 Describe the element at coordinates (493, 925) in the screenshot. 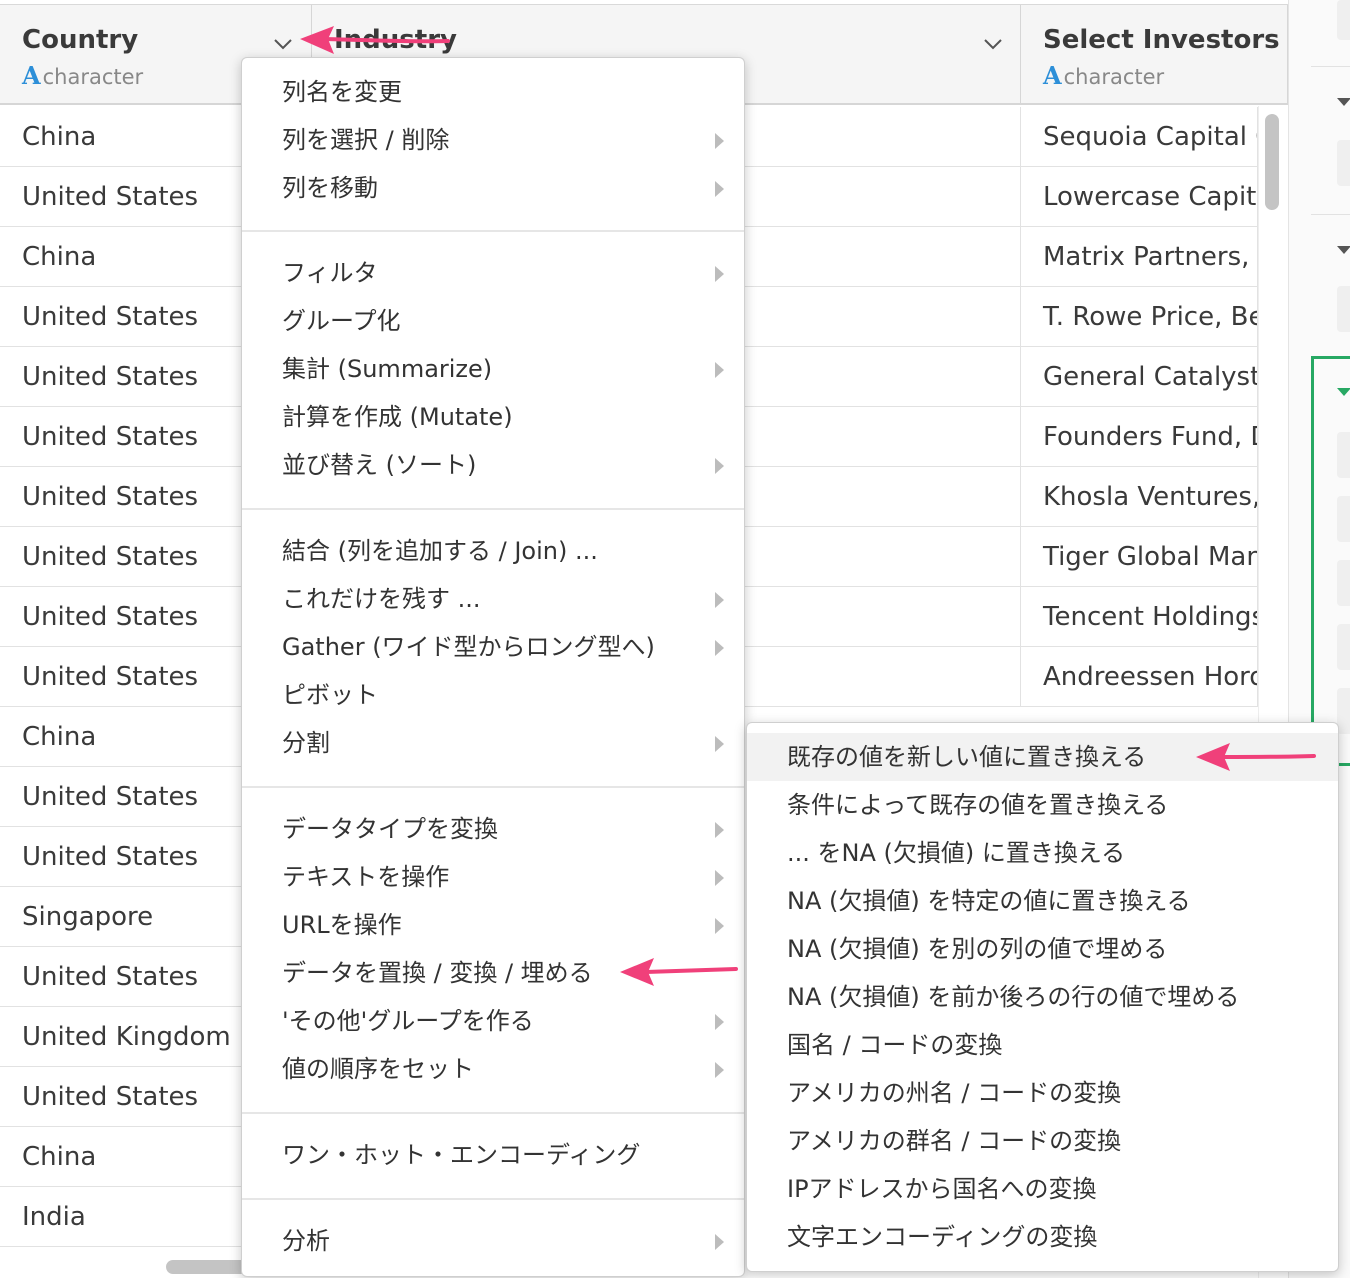

I see `menu-item-work-with-url: URLを操作` at that location.